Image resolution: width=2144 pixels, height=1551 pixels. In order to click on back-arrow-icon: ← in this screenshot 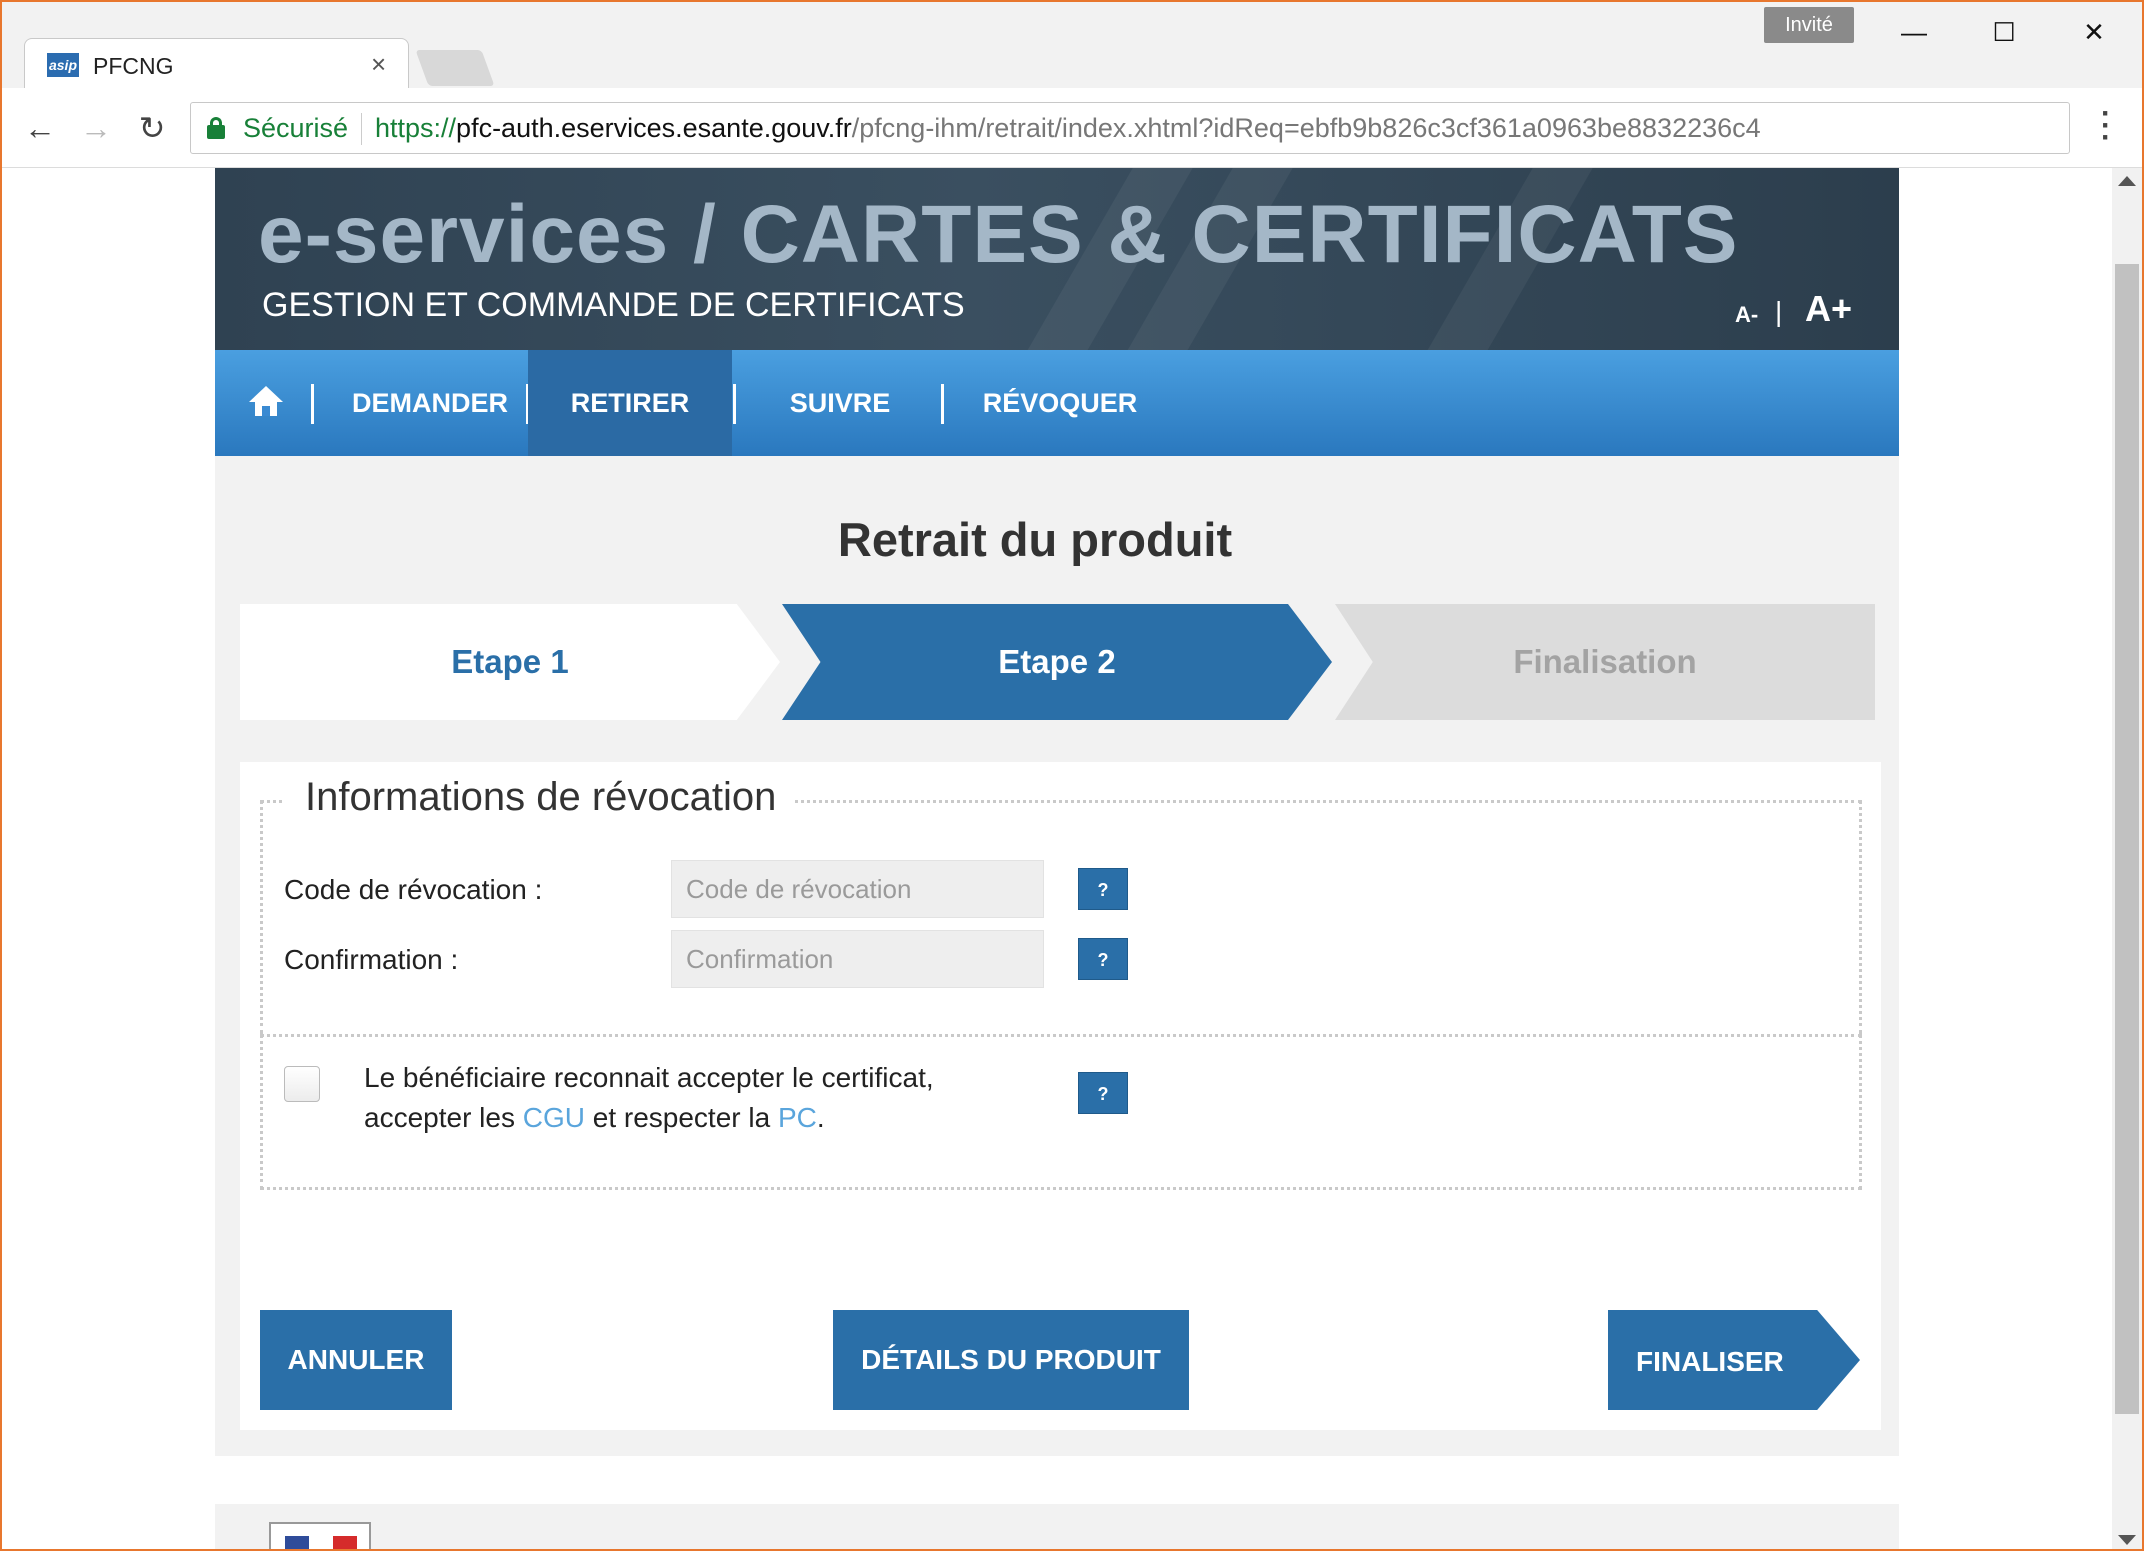, I will do `click(40, 128)`.